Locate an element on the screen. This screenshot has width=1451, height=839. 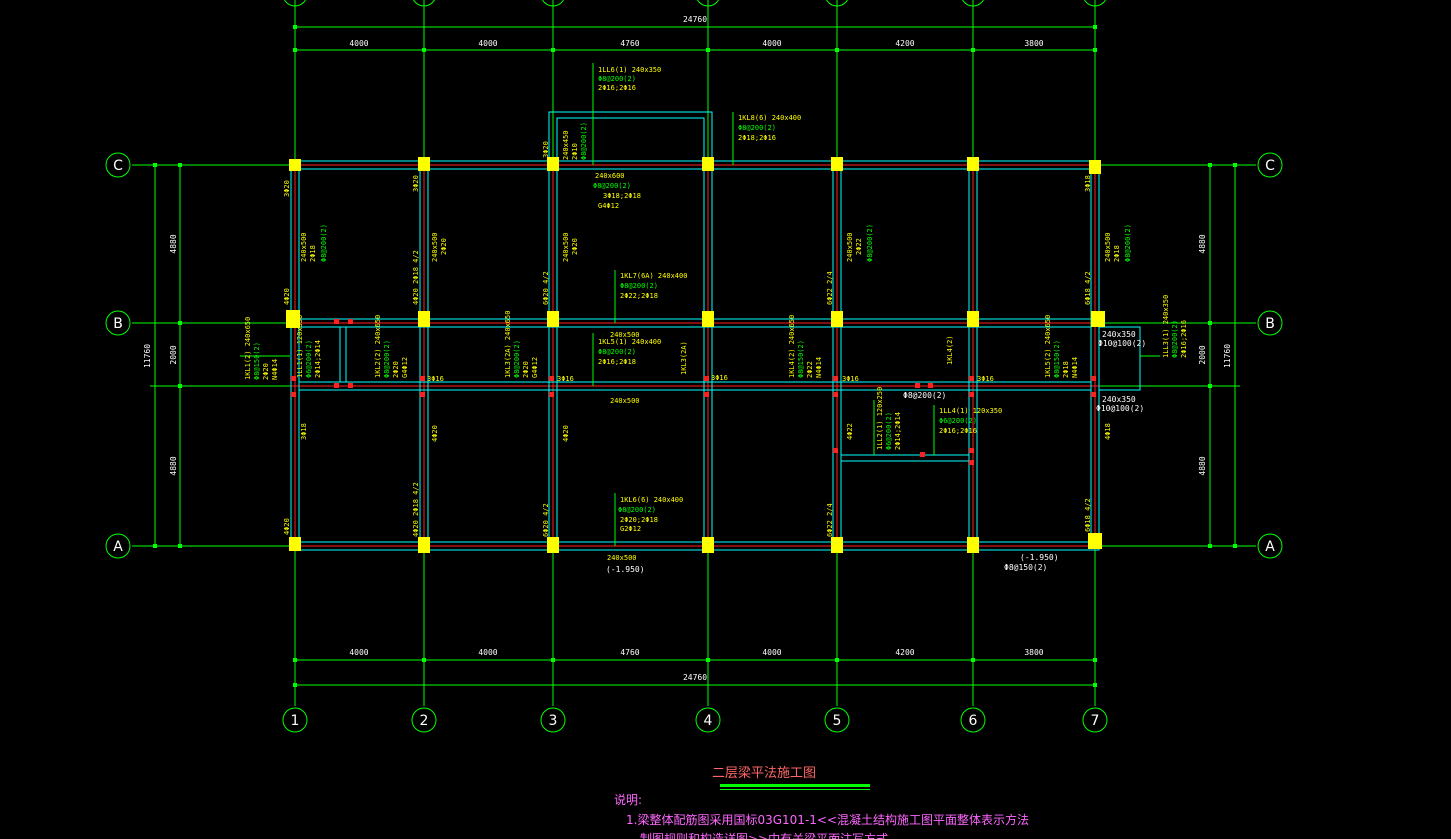
label-v-240x500-5-bars: 2Φ22 is located at coordinates (859, 246).